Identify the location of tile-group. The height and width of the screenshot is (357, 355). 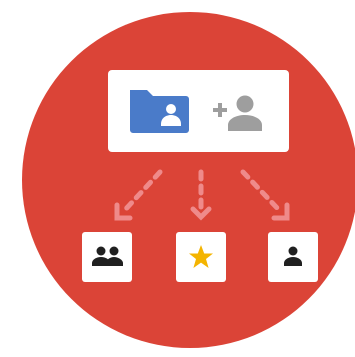
(107, 257).